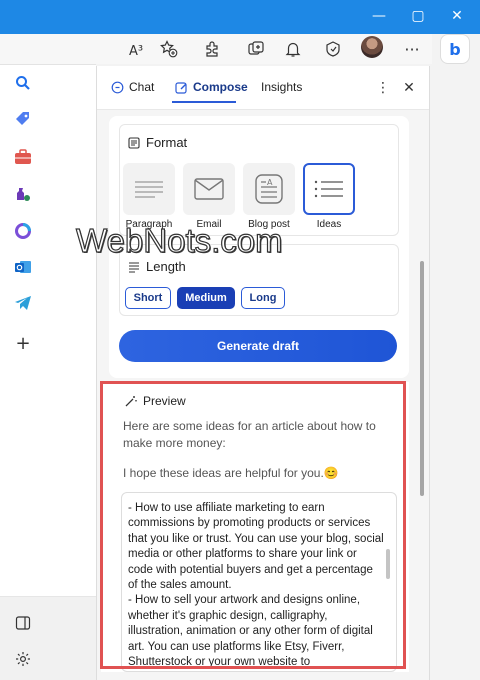  Describe the element at coordinates (134, 142) in the screenshot. I see `format-icon` at that location.